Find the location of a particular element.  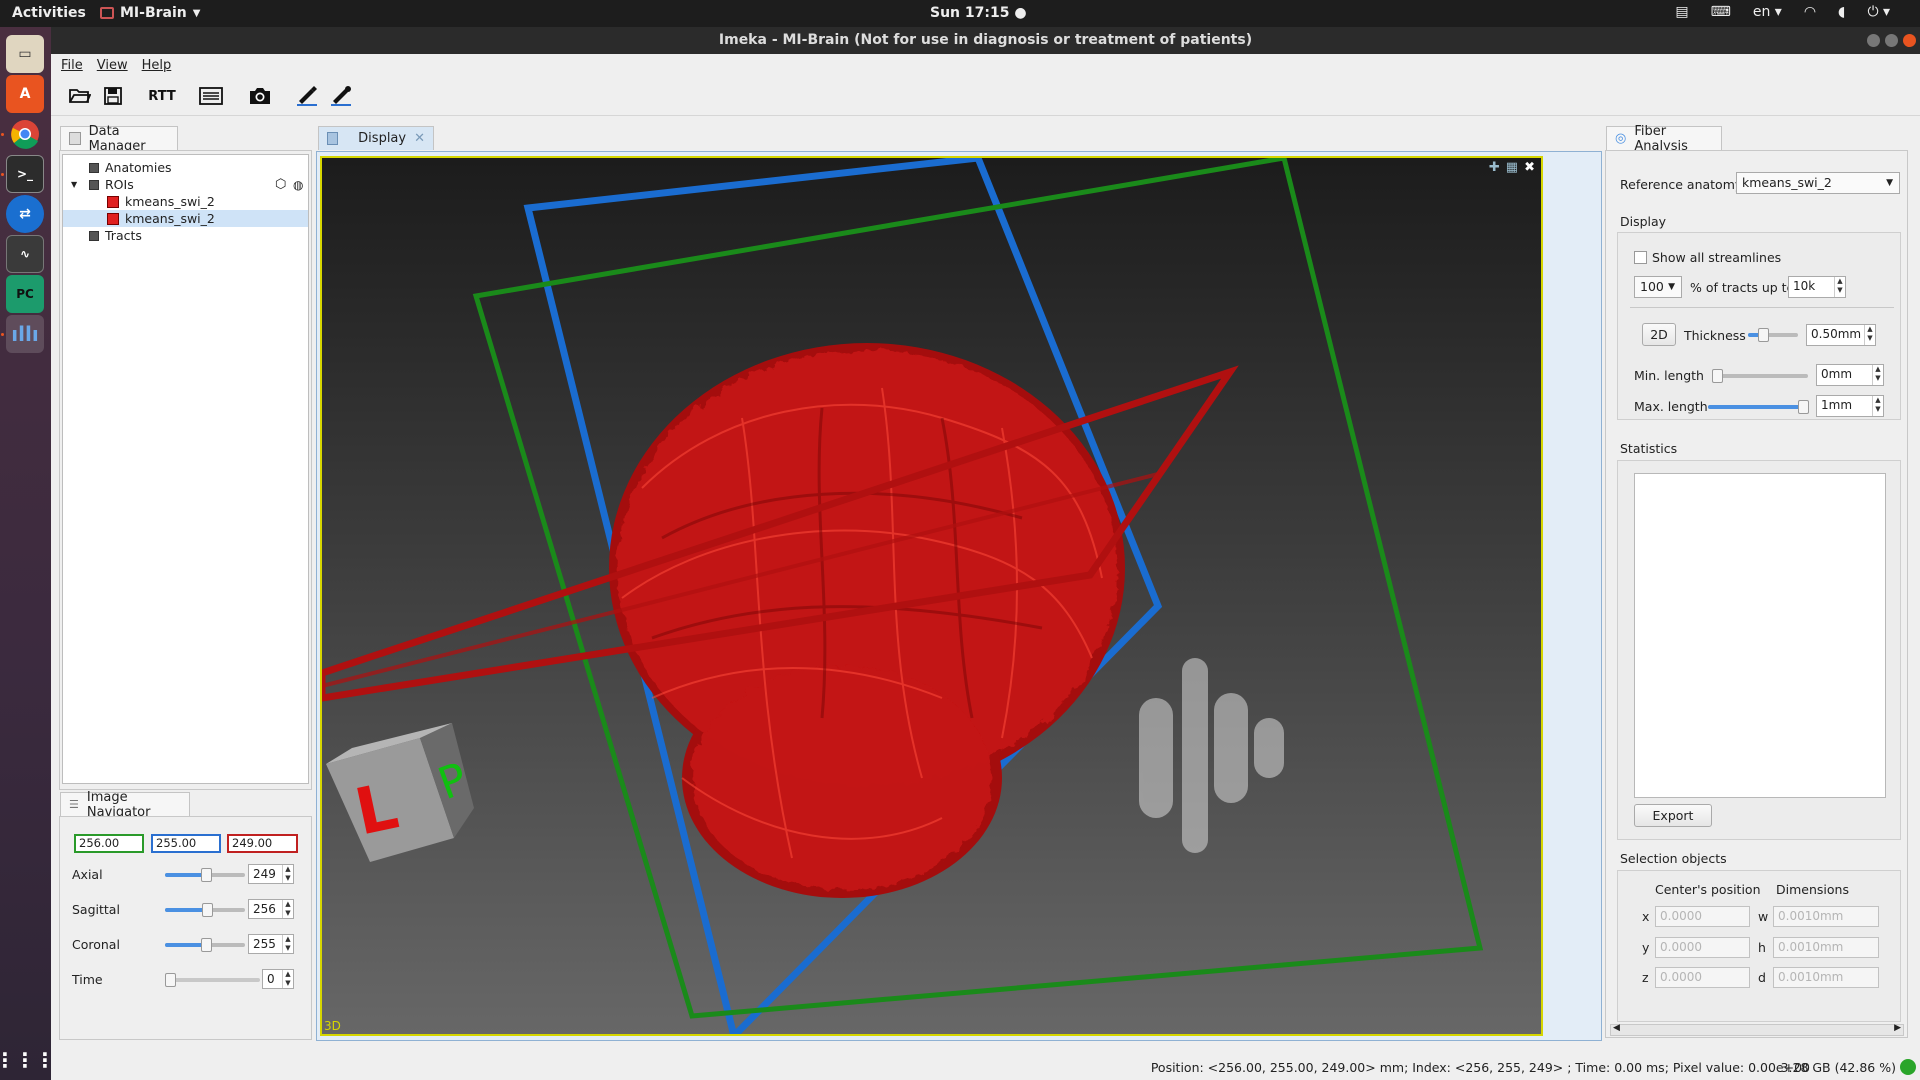

min-length-slider is located at coordinates (1760, 376).